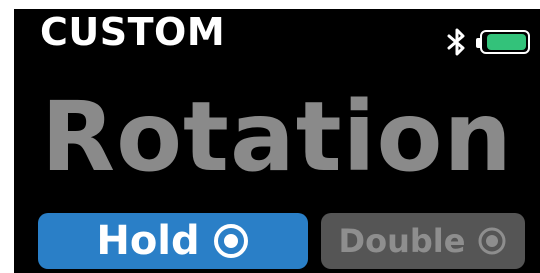  I want to click on double-button: Double, so click(423, 241).